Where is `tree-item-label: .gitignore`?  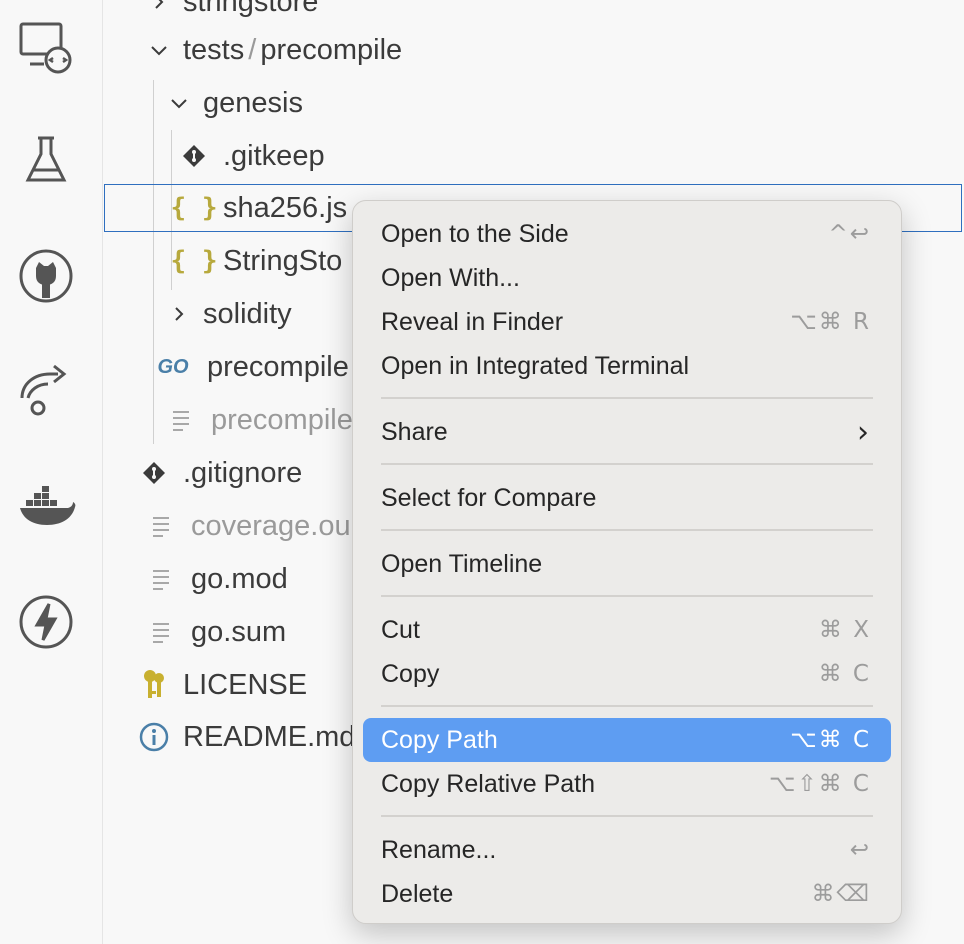 tree-item-label: .gitignore is located at coordinates (243, 472).